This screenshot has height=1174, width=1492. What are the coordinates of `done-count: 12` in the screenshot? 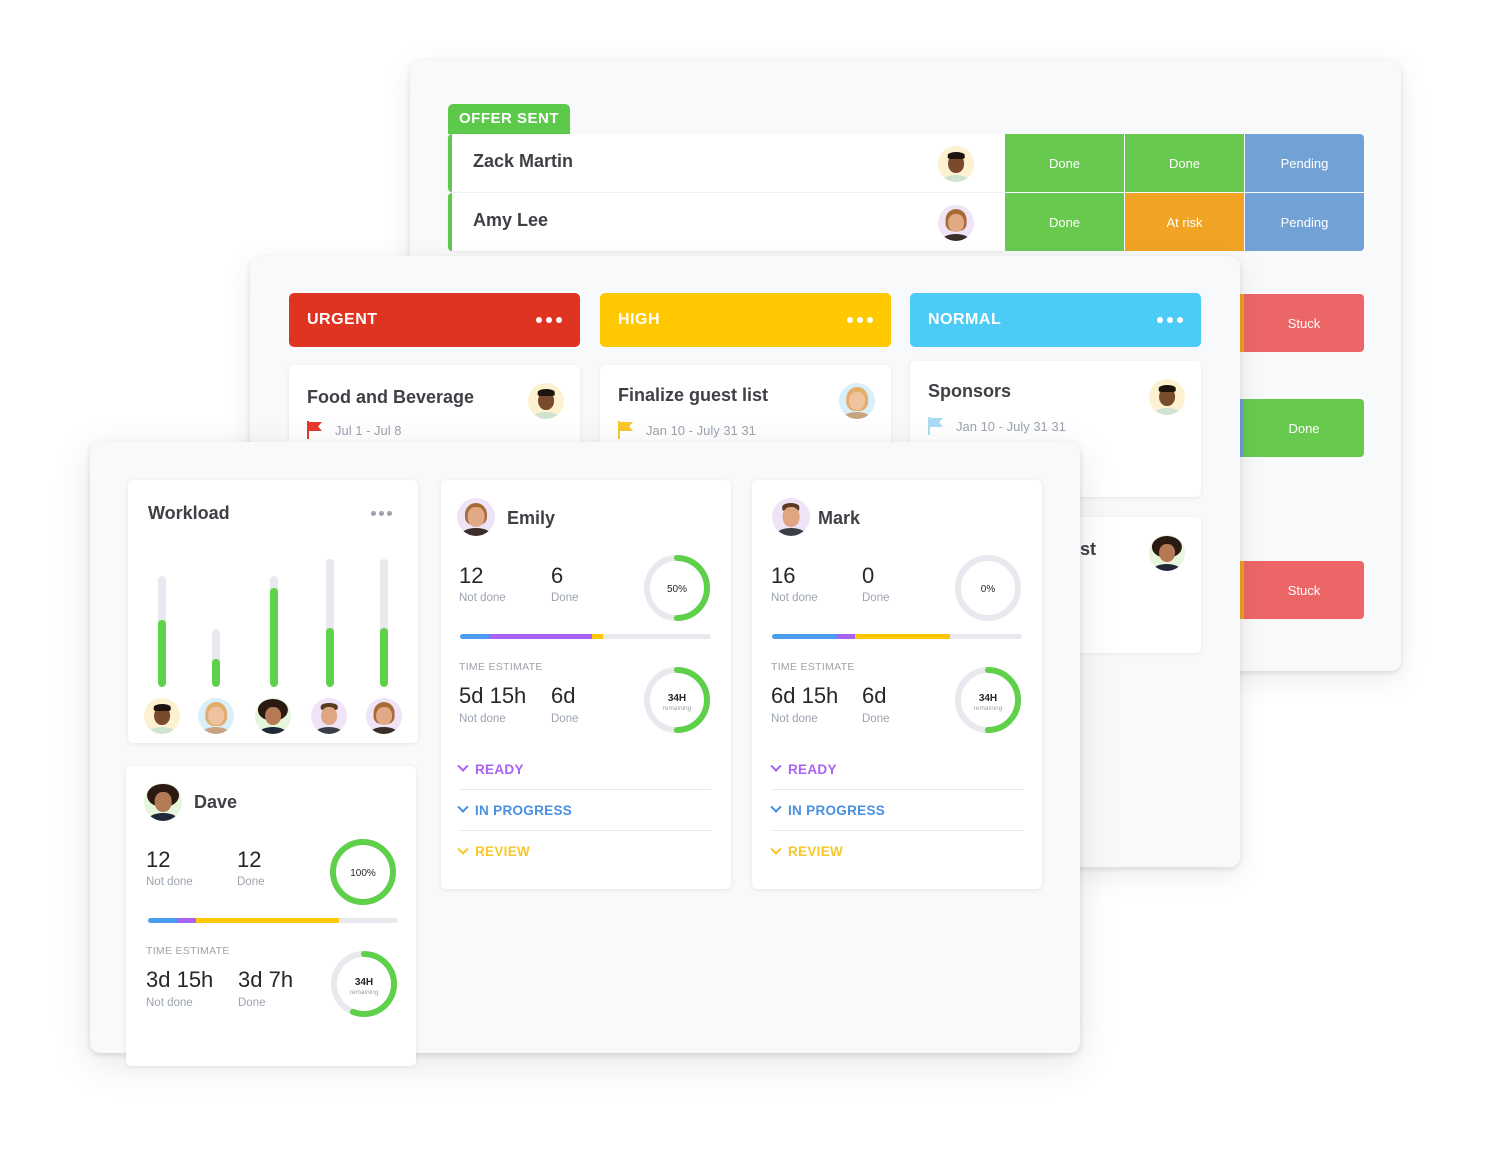 It's located at (249, 859).